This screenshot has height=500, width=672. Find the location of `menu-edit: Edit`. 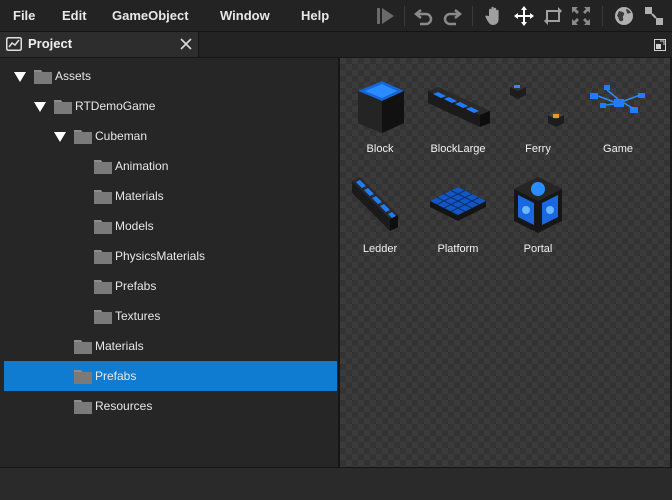

menu-edit: Edit is located at coordinates (74, 16).